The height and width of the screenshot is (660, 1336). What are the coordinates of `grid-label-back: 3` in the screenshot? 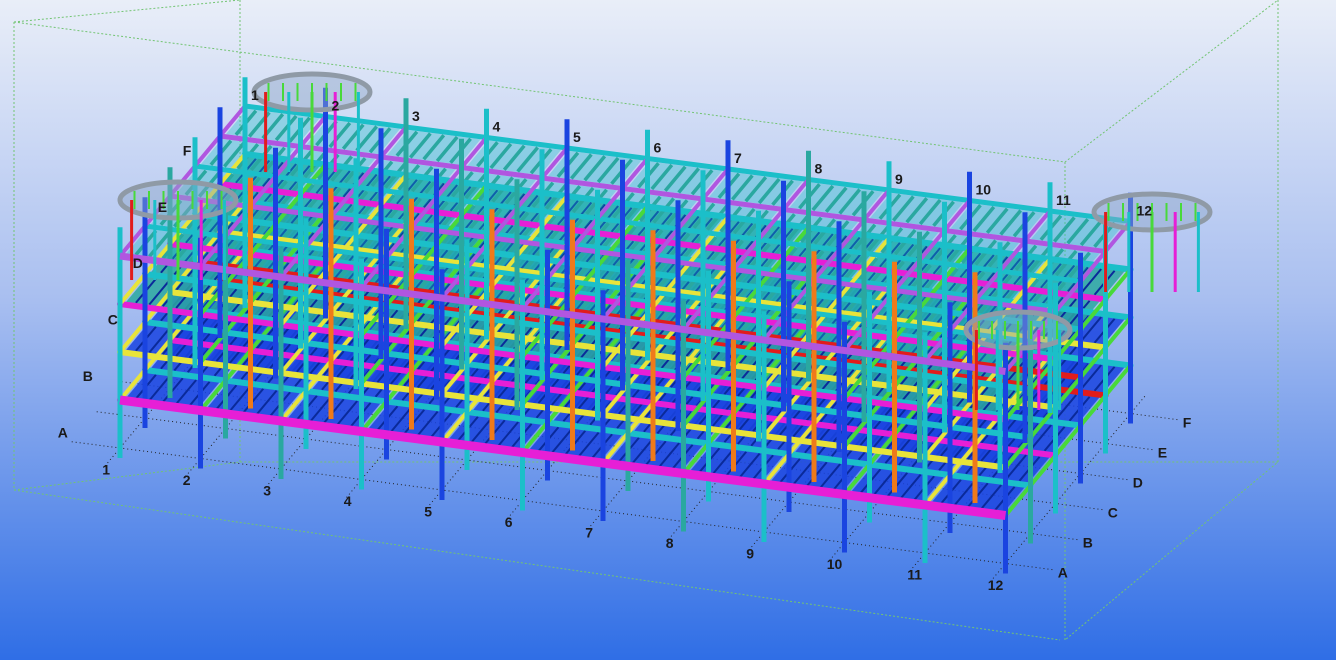 It's located at (416, 116).